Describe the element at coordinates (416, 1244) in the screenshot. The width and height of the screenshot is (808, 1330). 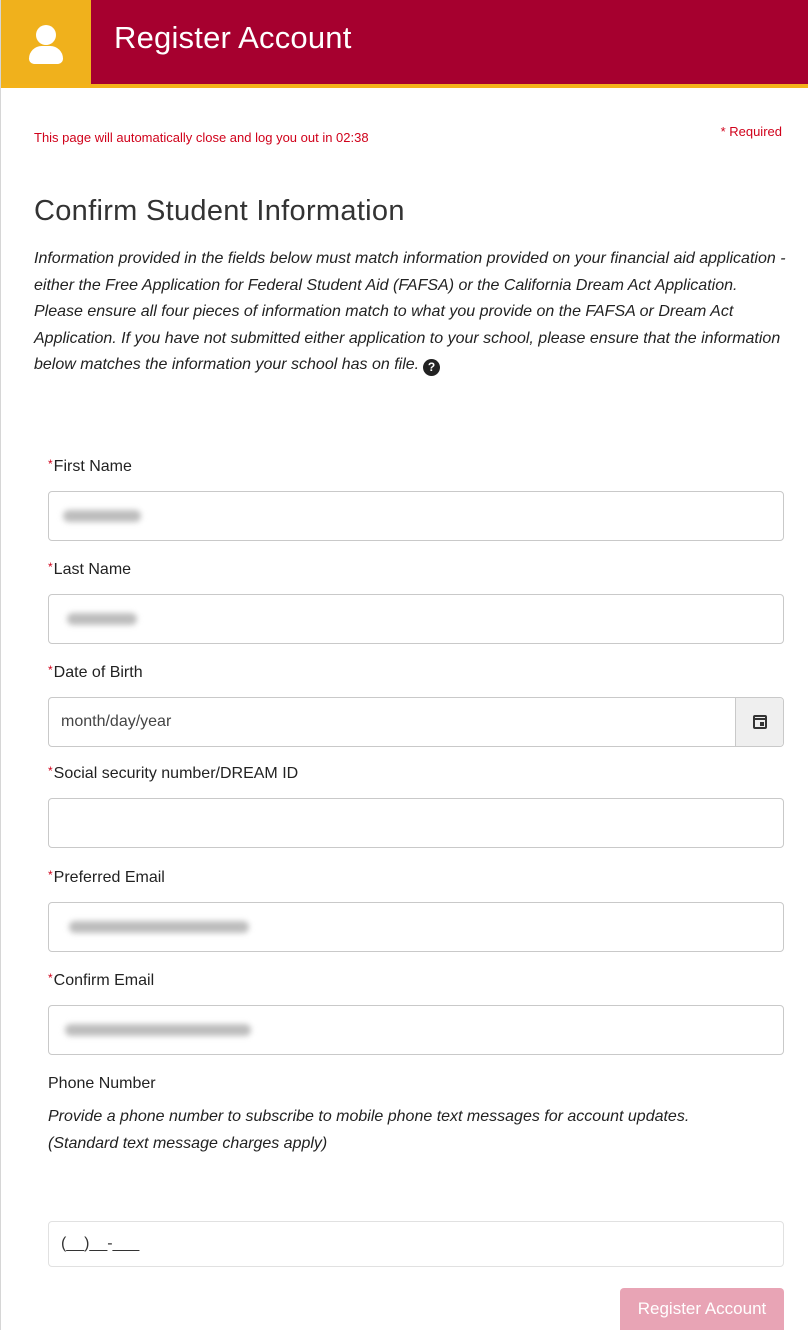
I see `phone-input: (__)__-___` at that location.